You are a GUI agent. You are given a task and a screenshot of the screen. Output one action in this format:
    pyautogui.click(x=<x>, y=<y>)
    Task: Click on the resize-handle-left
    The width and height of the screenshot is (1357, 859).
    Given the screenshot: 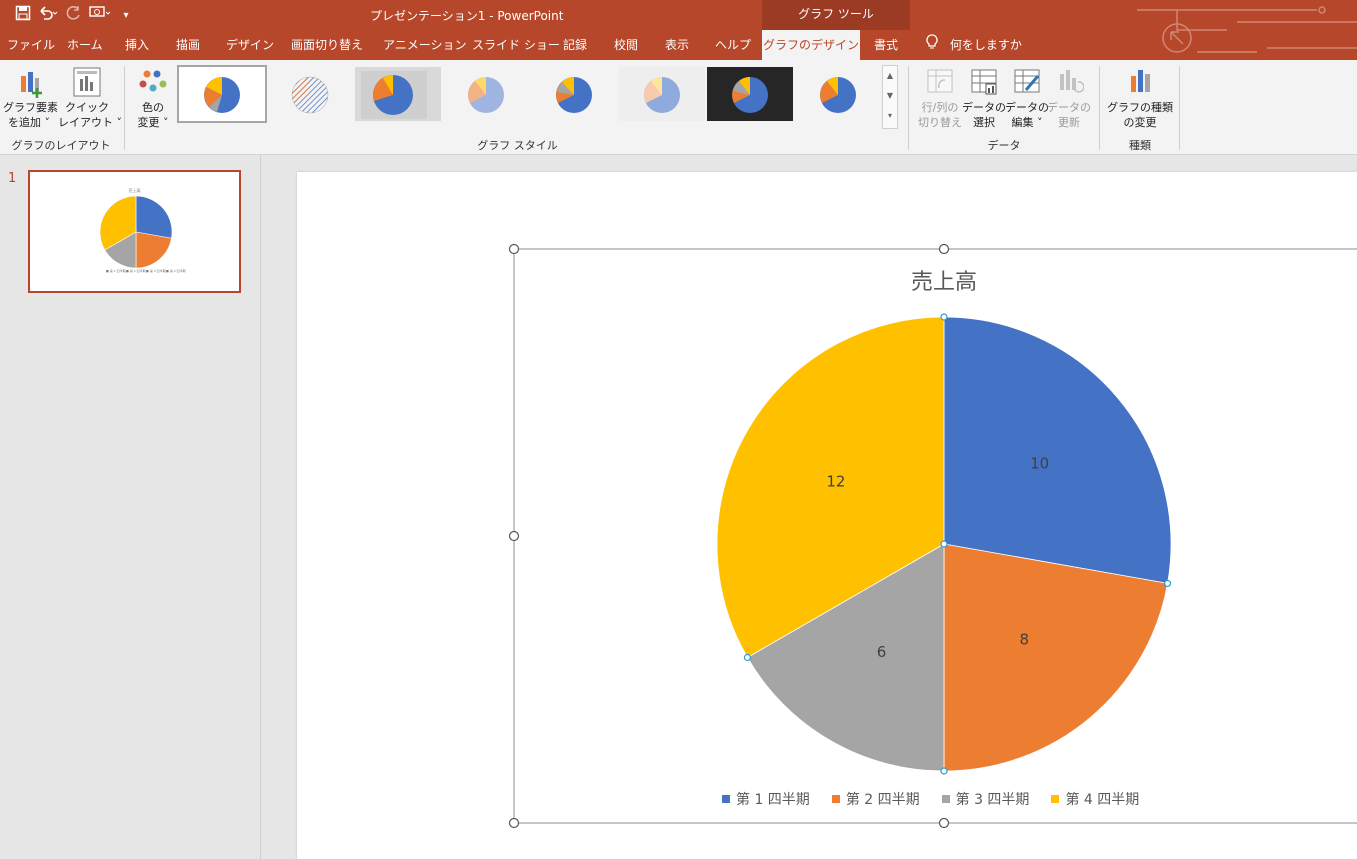 What is the action you would take?
    pyautogui.click(x=514, y=536)
    